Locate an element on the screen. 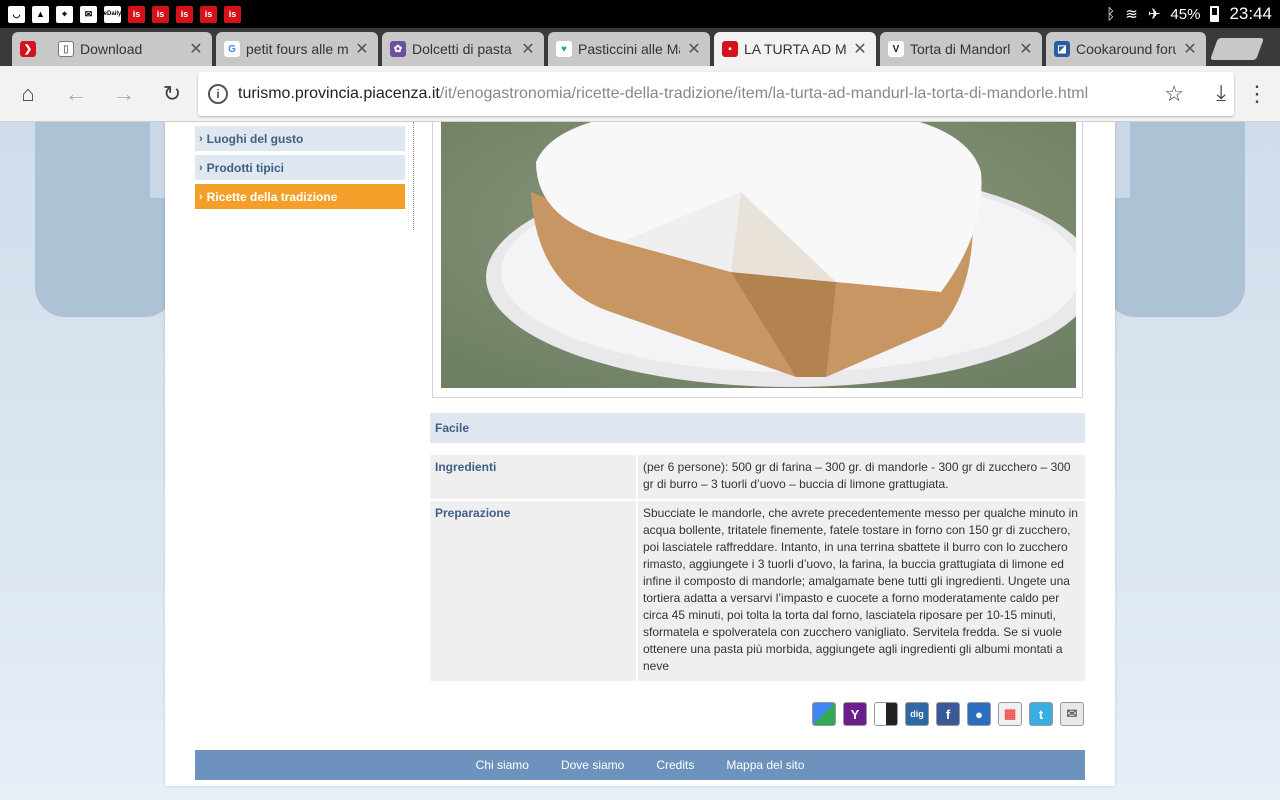 Image resolution: width=1280 pixels, height=800 pixels. download-icon: ⤓ is located at coordinates (1221, 93).